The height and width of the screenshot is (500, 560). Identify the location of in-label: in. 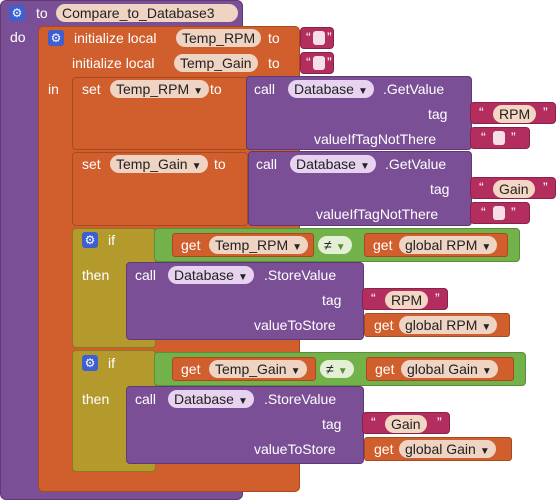
(53, 89).